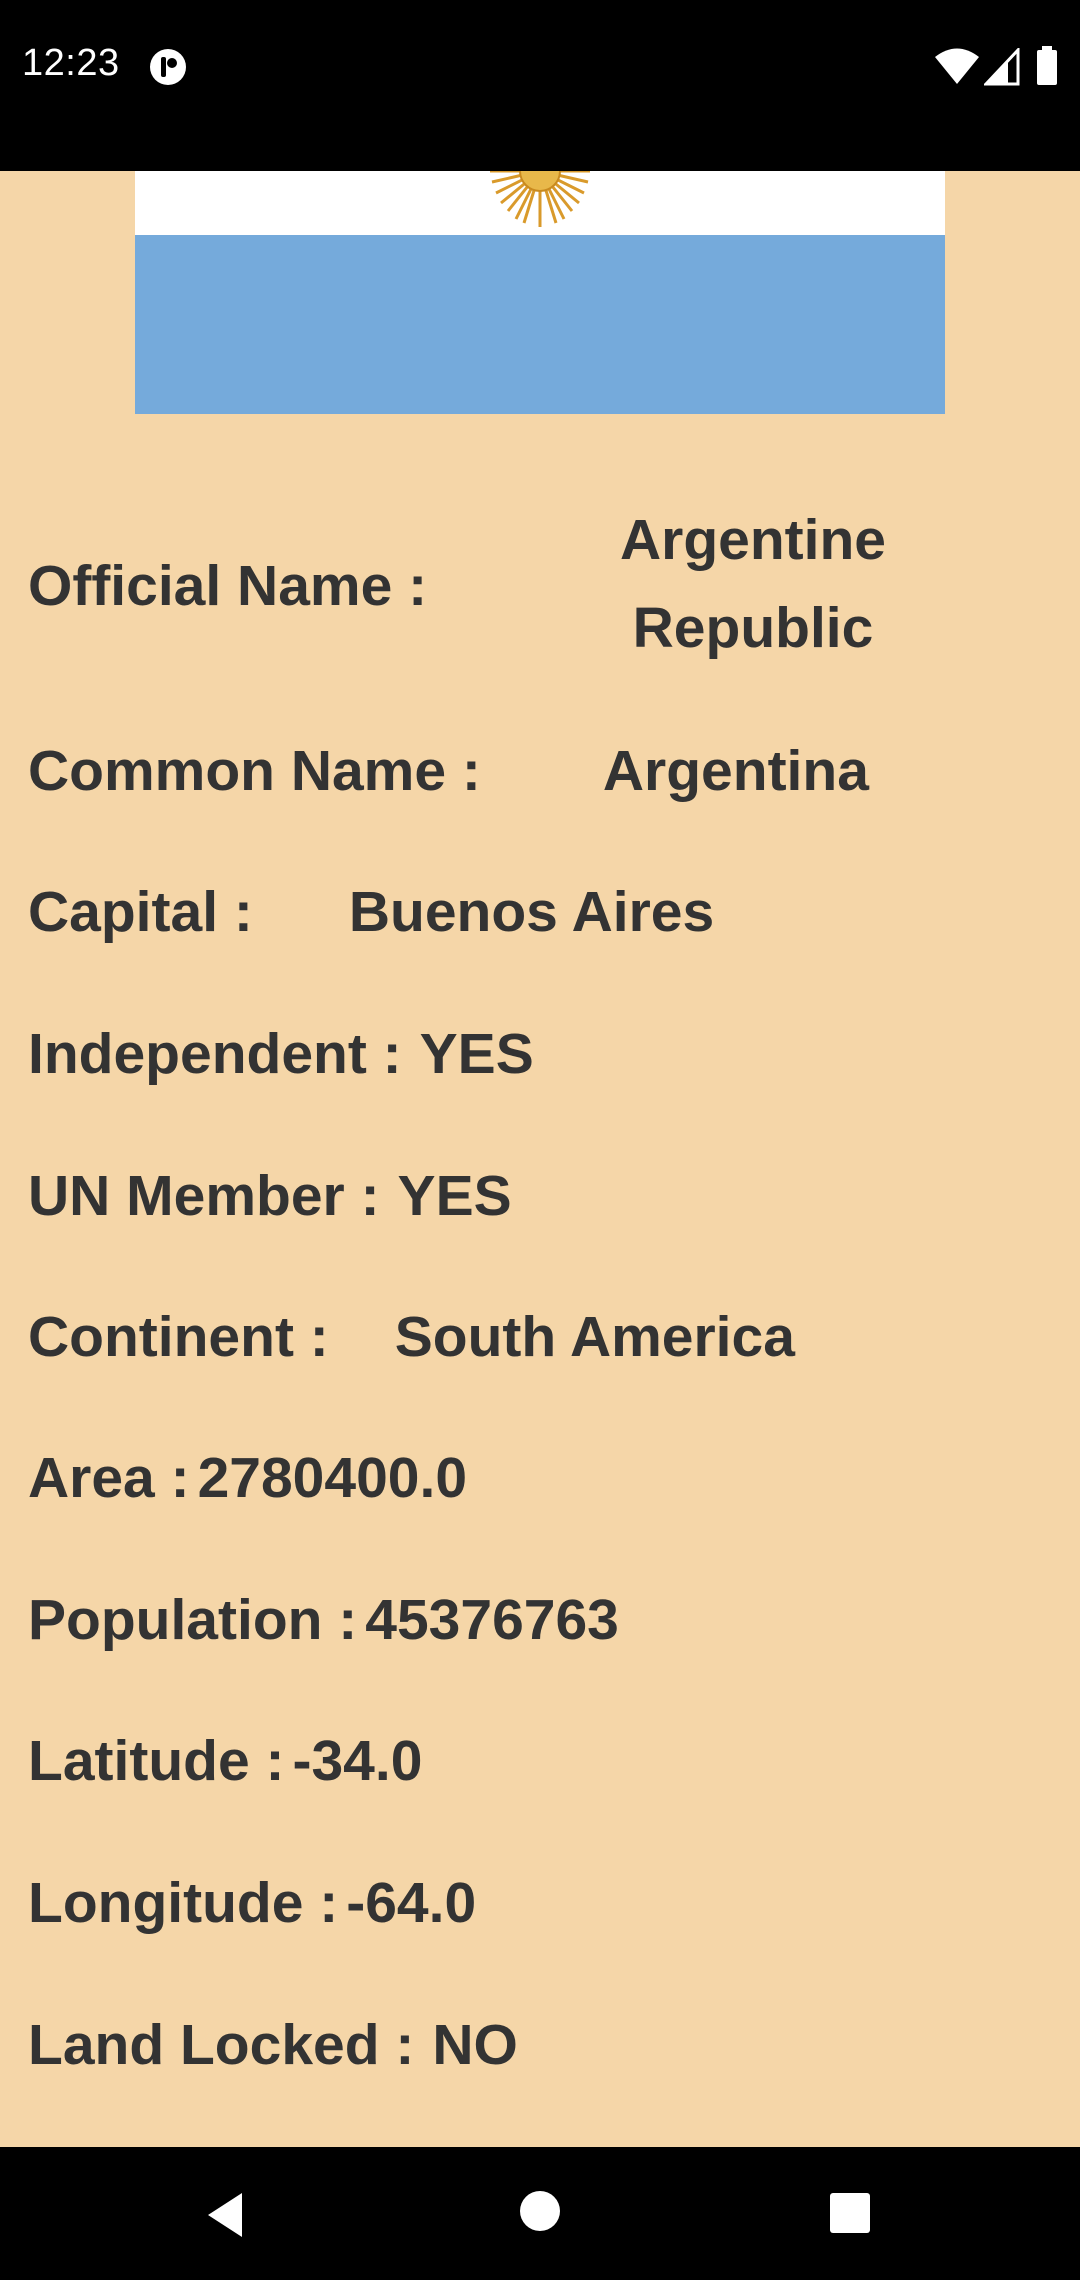  I want to click on independent-row: Independent : YES, so click(281, 1054).